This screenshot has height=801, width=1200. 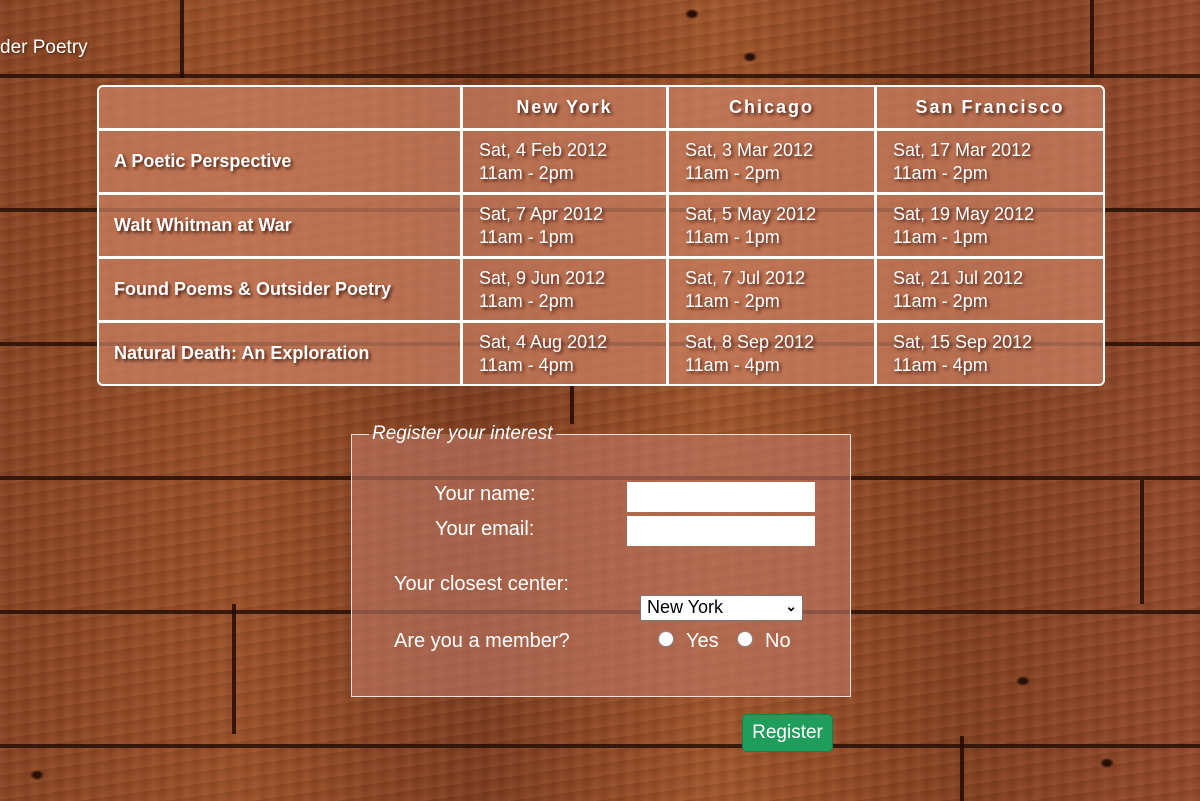 What do you see at coordinates (666, 639) in the screenshot?
I see `member-yes-radio` at bounding box center [666, 639].